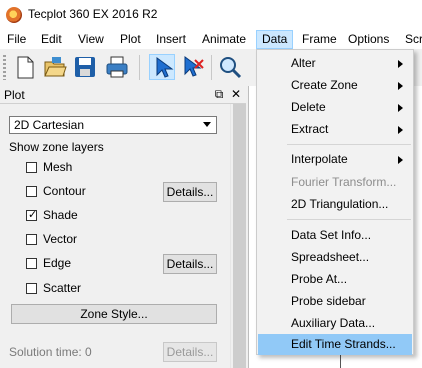 The width and height of the screenshot is (422, 368). What do you see at coordinates (64, 191) in the screenshot?
I see `contour-label: Contour` at bounding box center [64, 191].